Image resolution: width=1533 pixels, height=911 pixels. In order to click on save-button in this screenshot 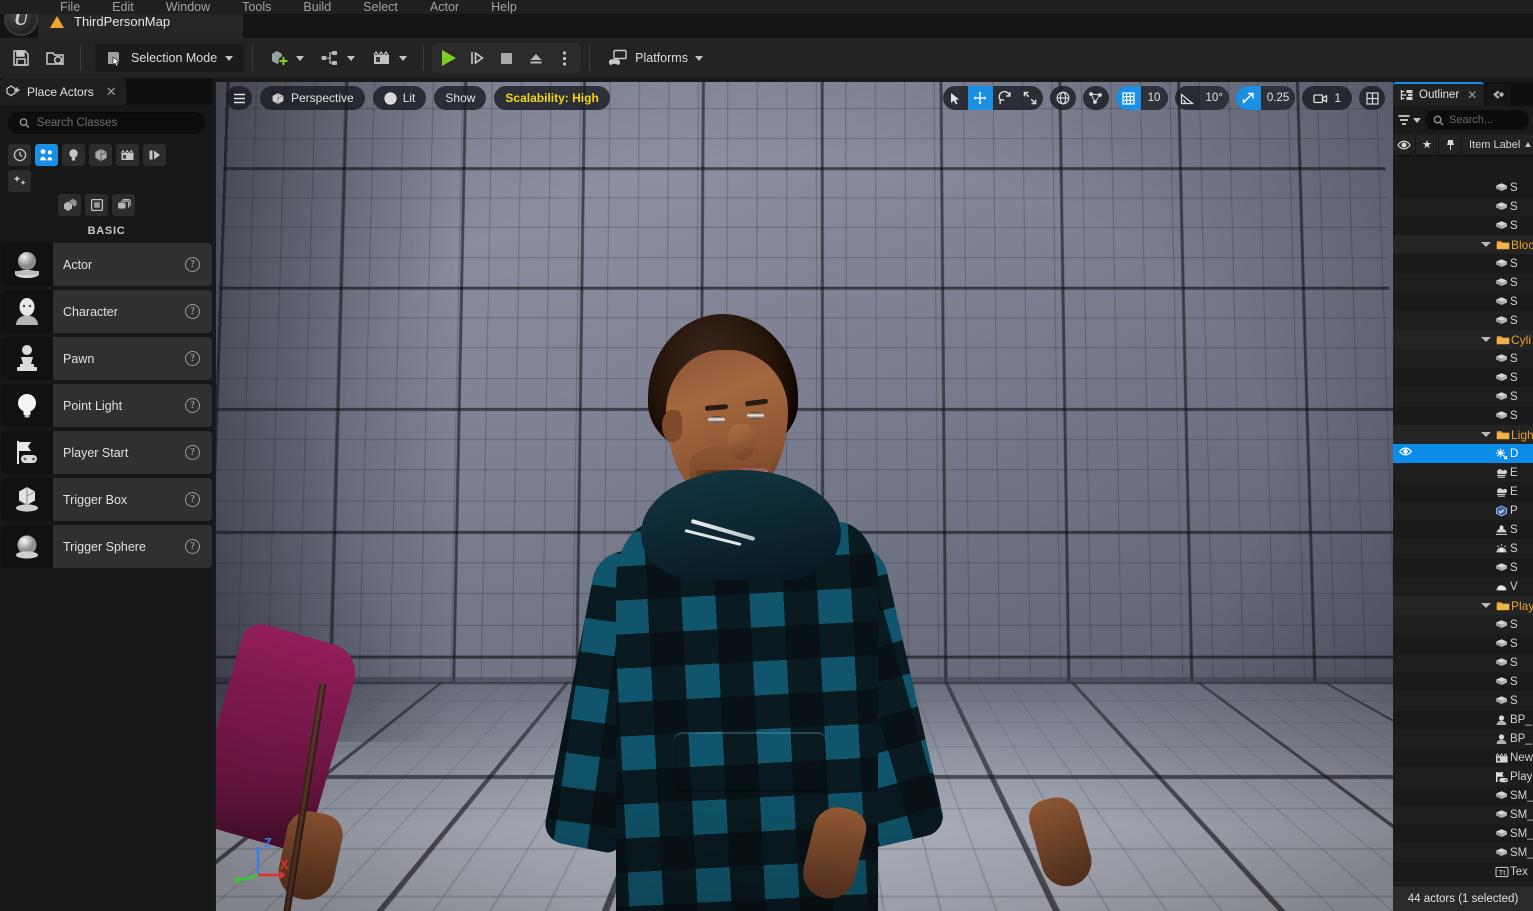, I will do `click(21, 58)`.